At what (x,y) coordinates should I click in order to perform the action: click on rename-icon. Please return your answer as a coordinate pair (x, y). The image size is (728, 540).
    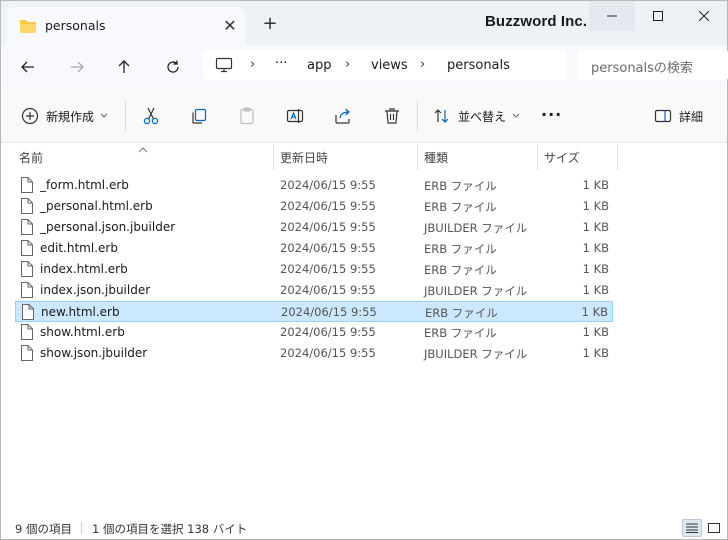
    Looking at the image, I should click on (295, 116).